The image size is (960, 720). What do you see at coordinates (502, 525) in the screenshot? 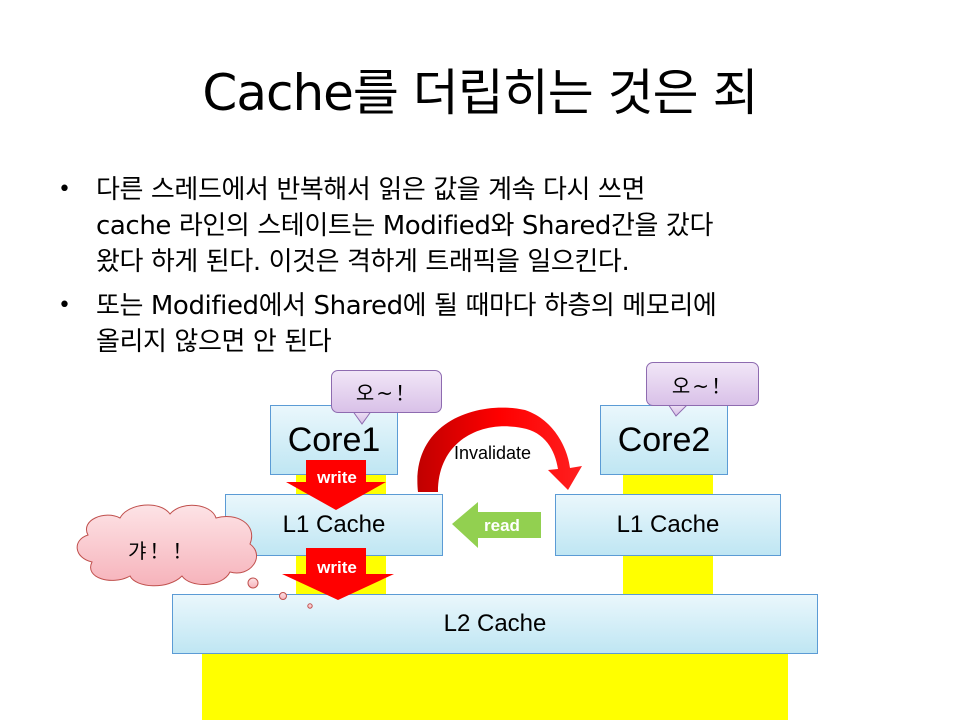
I see `read-label: read` at bounding box center [502, 525].